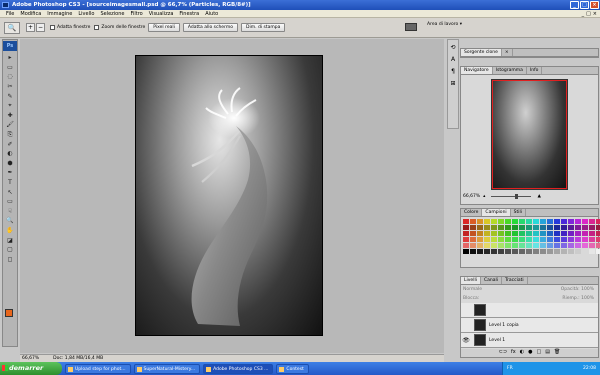  I want to click on jump-to-icon: ◻, so click(10, 259).